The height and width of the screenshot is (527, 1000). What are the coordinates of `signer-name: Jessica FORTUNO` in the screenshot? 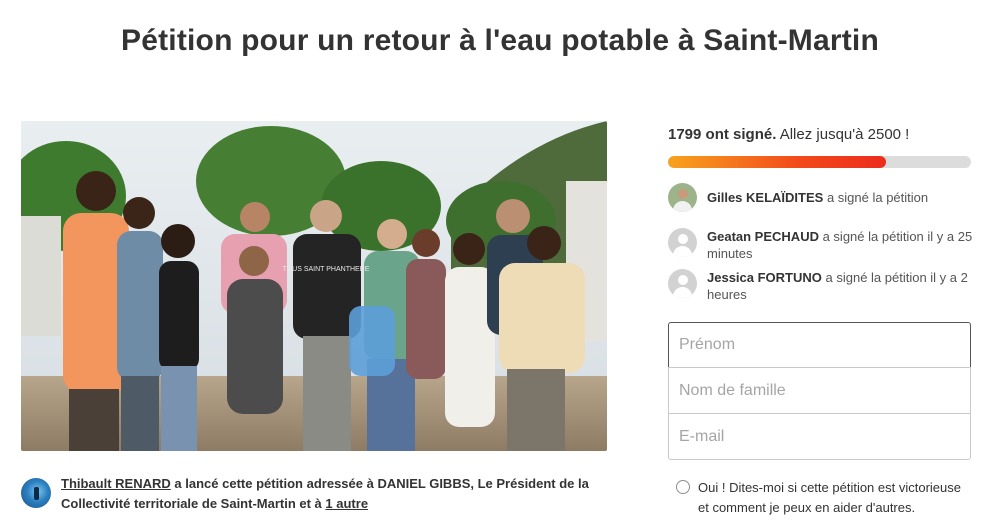 It's located at (764, 277).